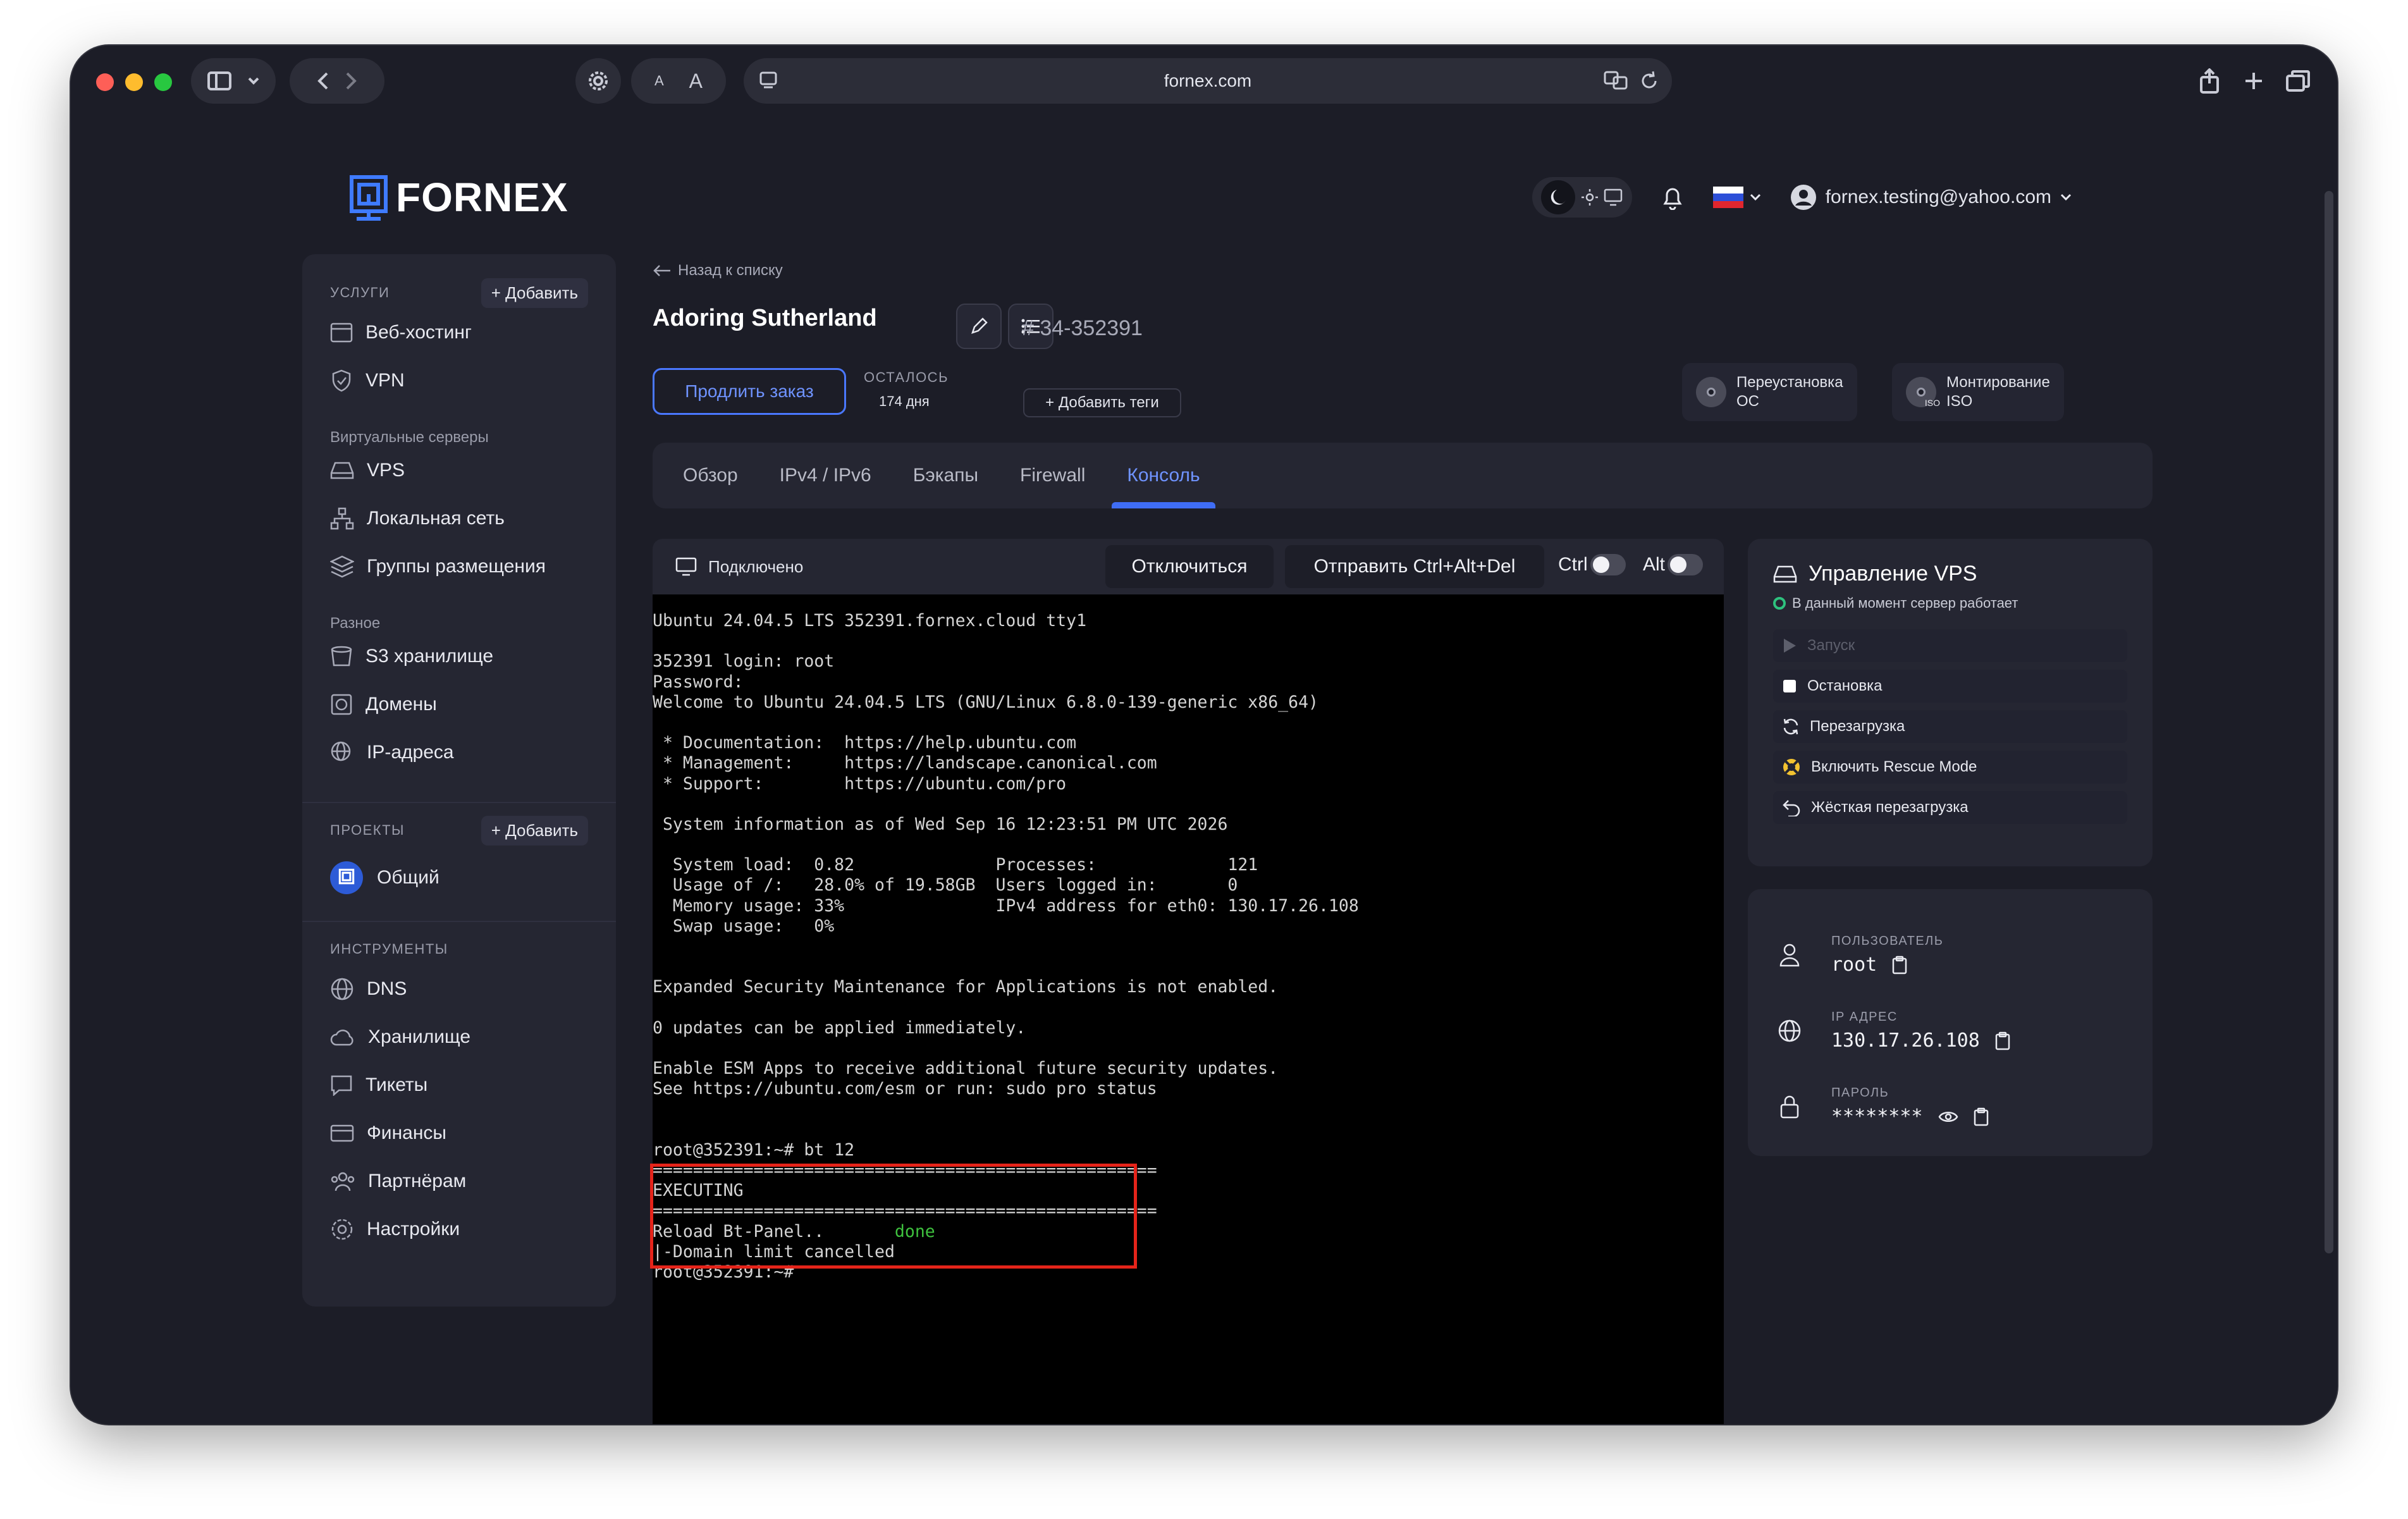 The image size is (2408, 1519). I want to click on sidebar-item-label: Веб-хостинг, so click(419, 333).